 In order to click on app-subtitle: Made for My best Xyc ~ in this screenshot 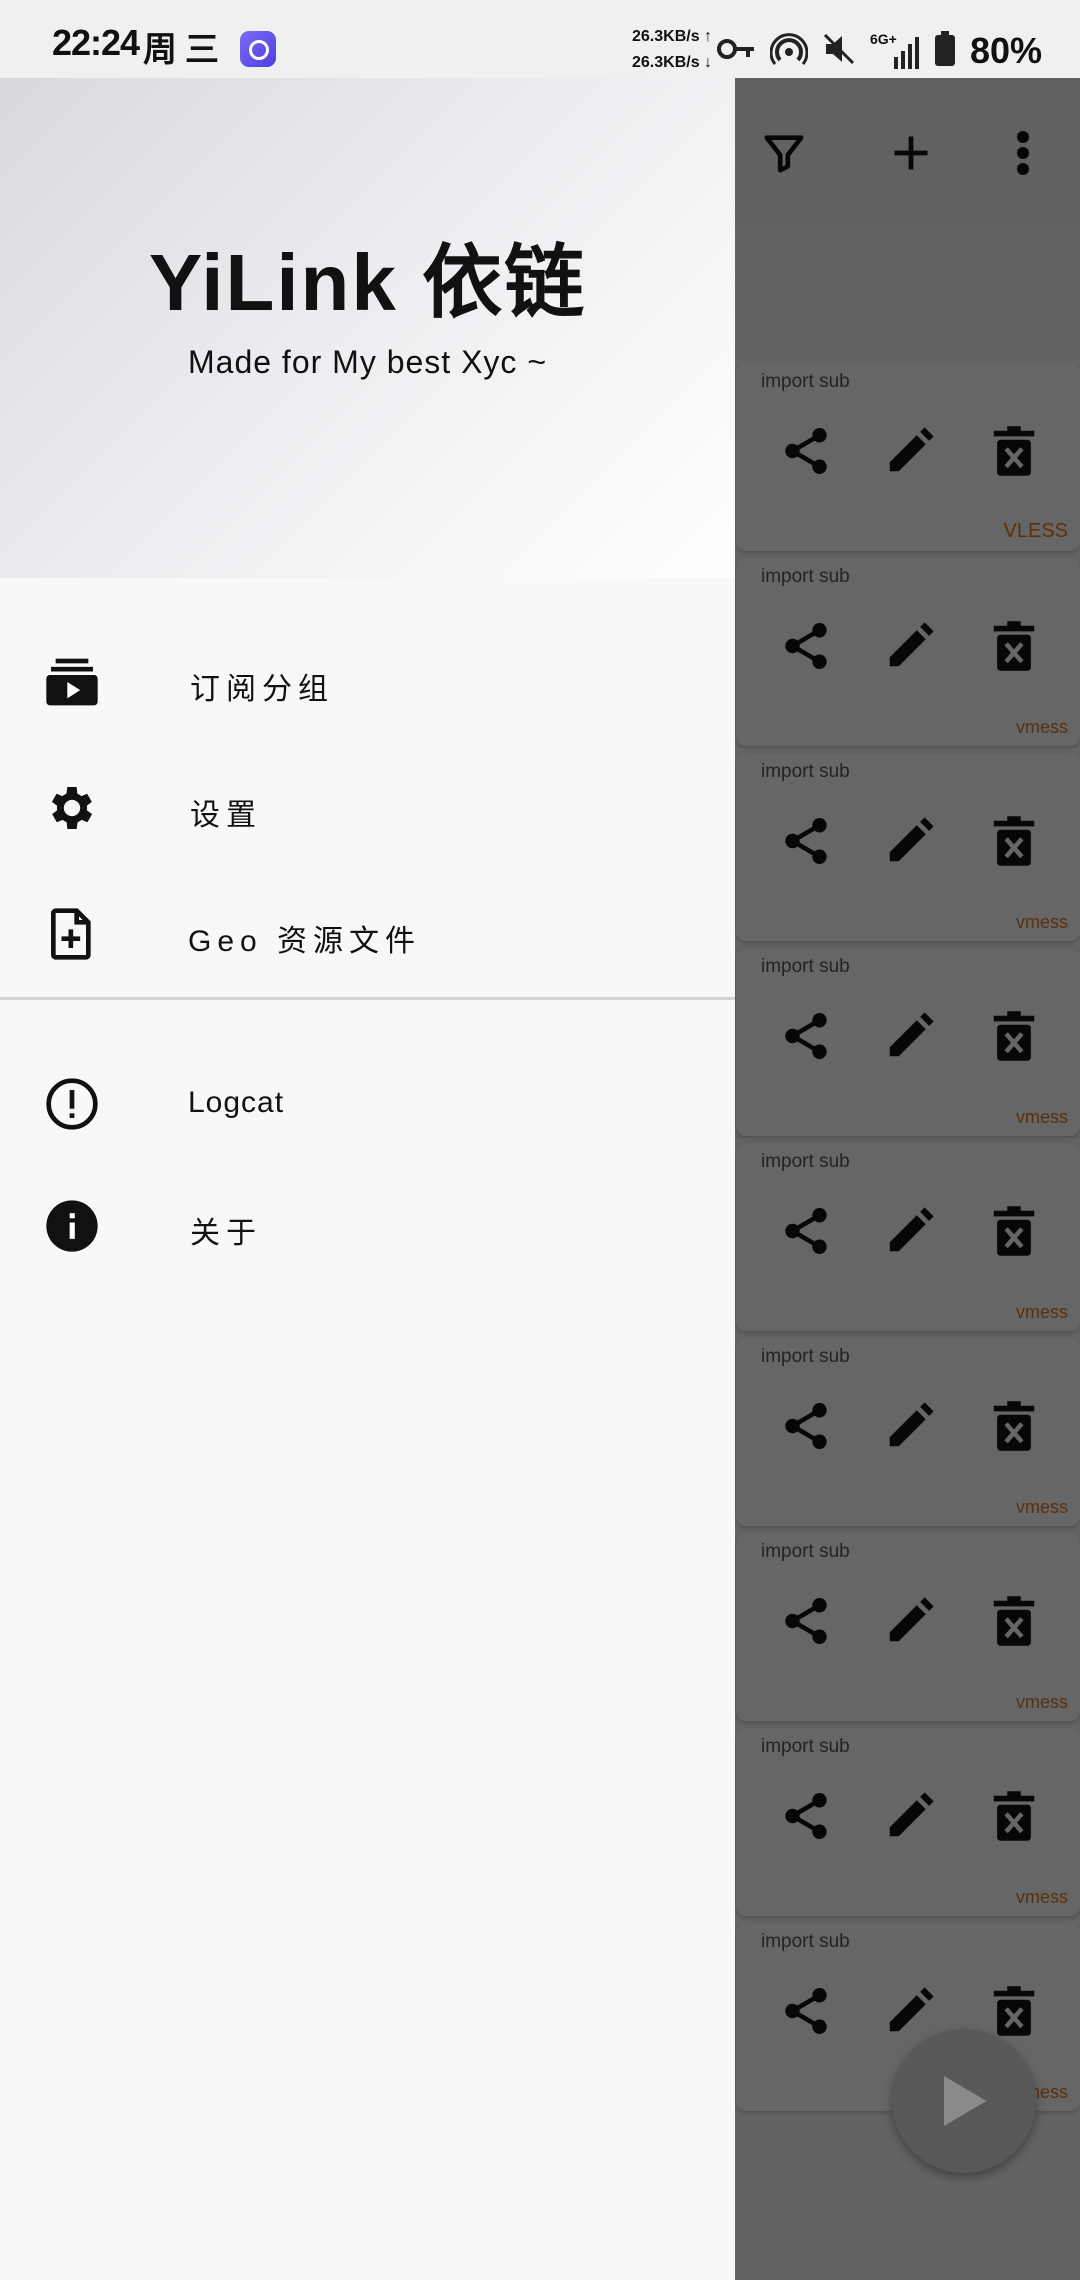, I will do `click(367, 362)`.